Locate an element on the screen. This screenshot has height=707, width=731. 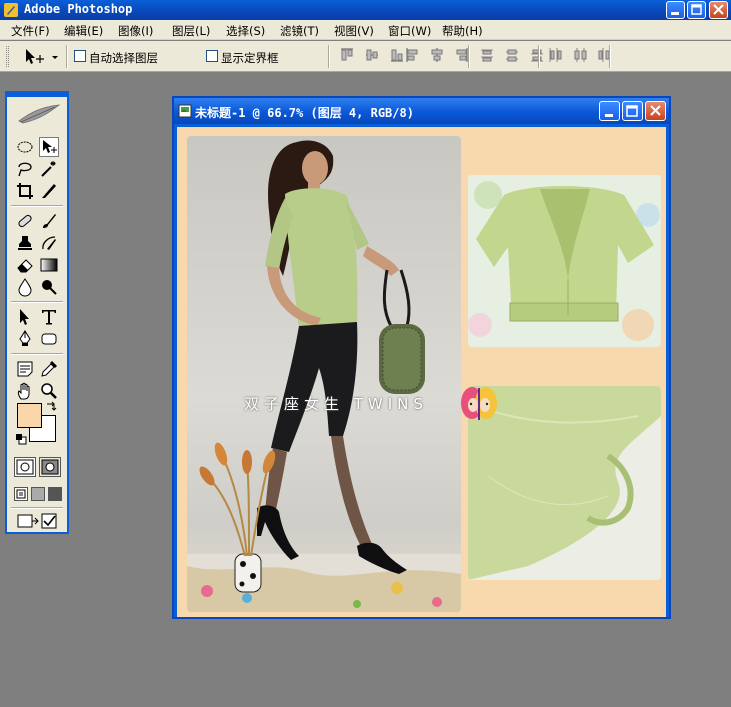
default-colors-icon is located at coordinates (21, 439).